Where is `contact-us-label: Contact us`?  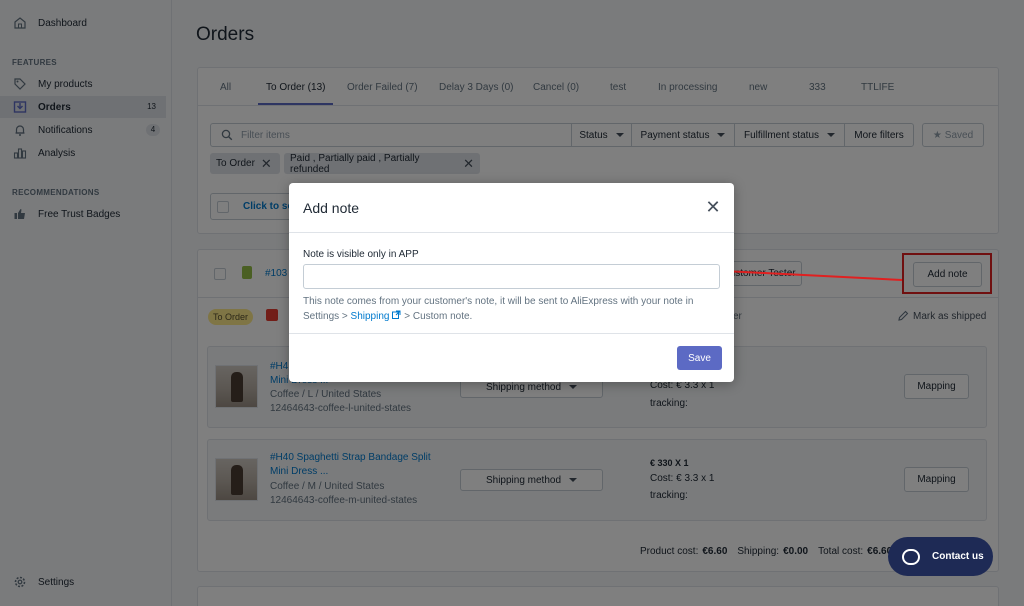
contact-us-label: Contact us is located at coordinates (958, 556).